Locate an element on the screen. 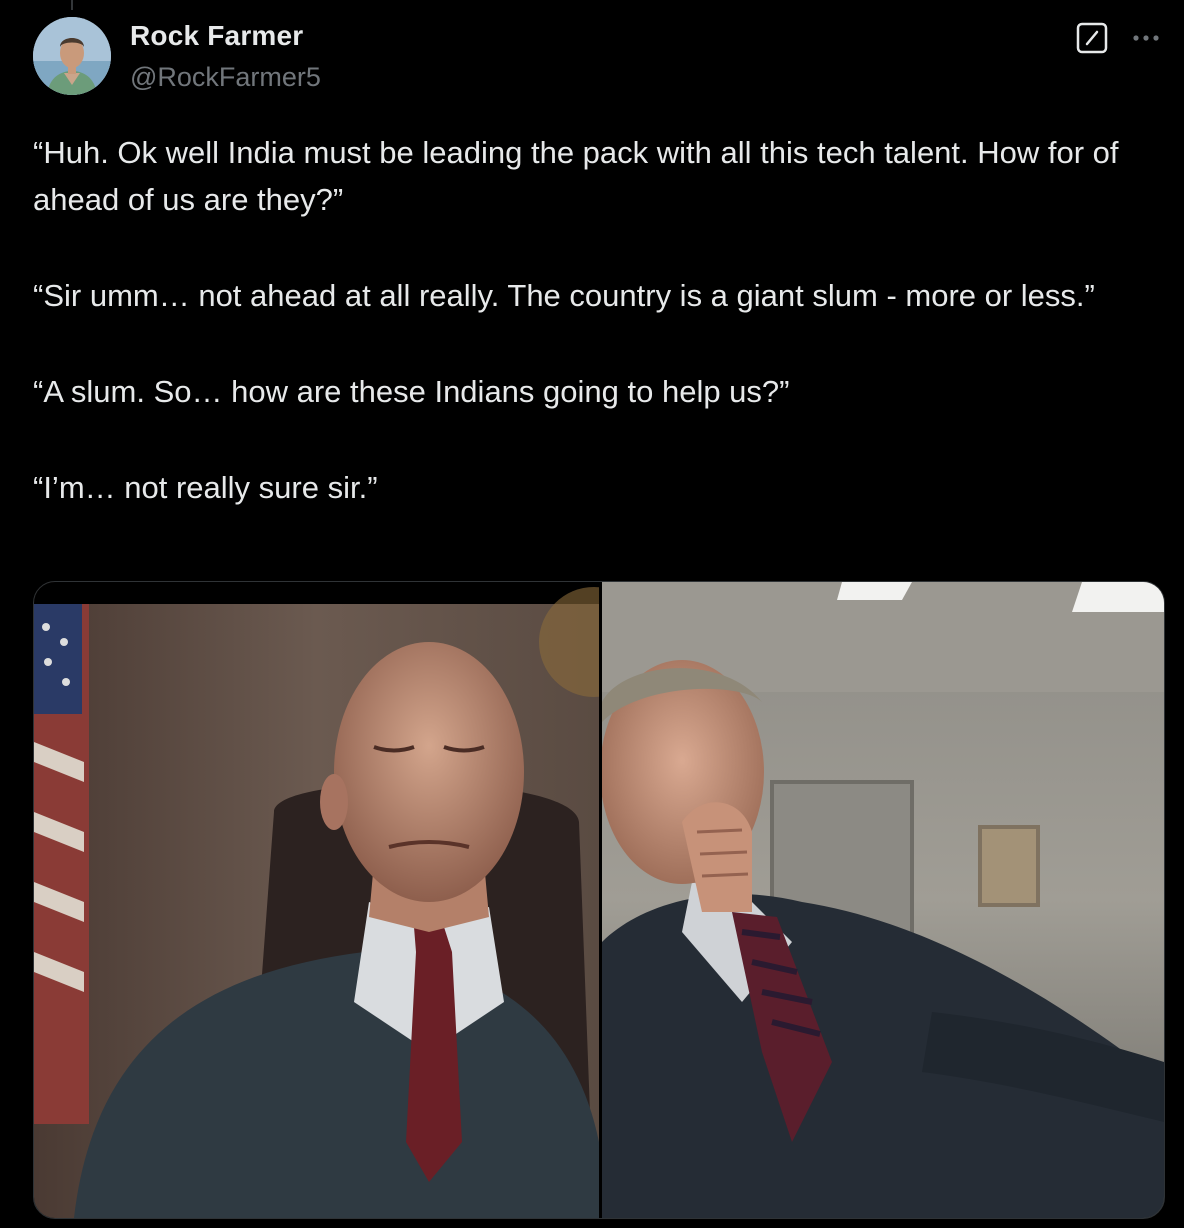  author-handle: @RockFarmer5 is located at coordinates (225, 77).